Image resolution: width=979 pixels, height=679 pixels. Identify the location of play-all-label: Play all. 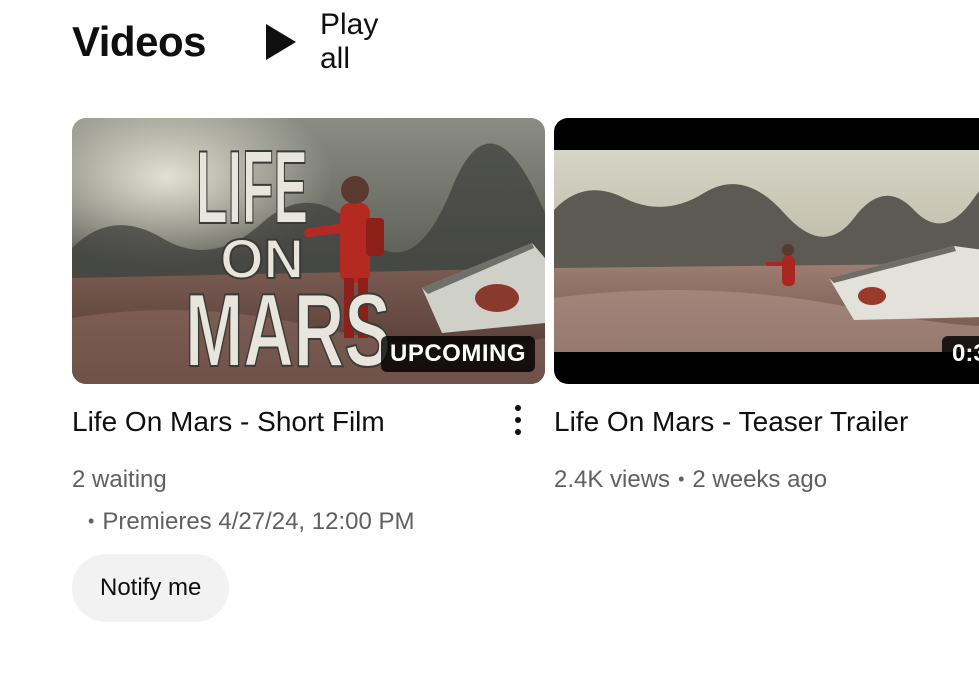
(349, 41).